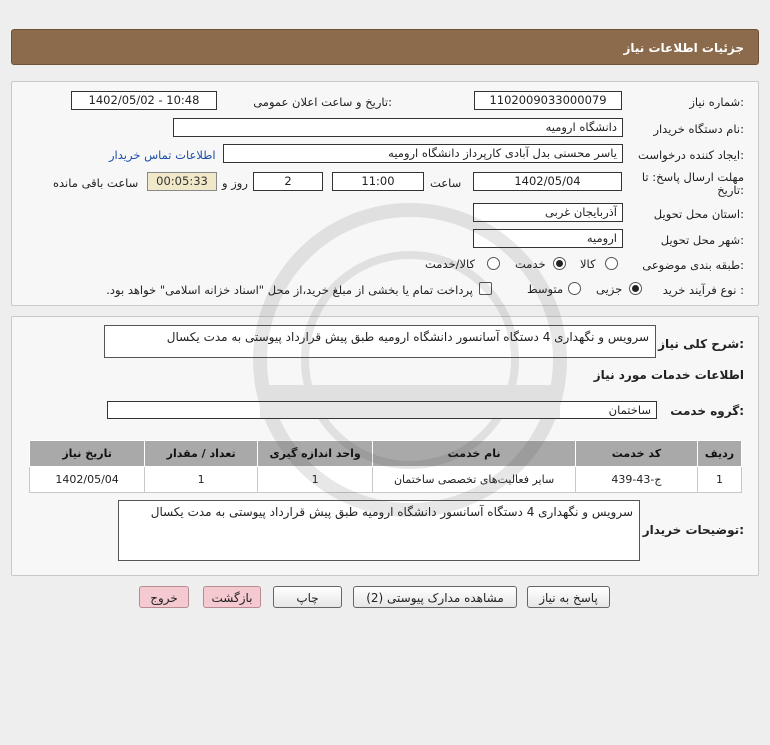 This screenshot has width=770, height=745. What do you see at coordinates (398, 127) in the screenshot?
I see `buyer-org-field: دانشگاه ارومیه` at bounding box center [398, 127].